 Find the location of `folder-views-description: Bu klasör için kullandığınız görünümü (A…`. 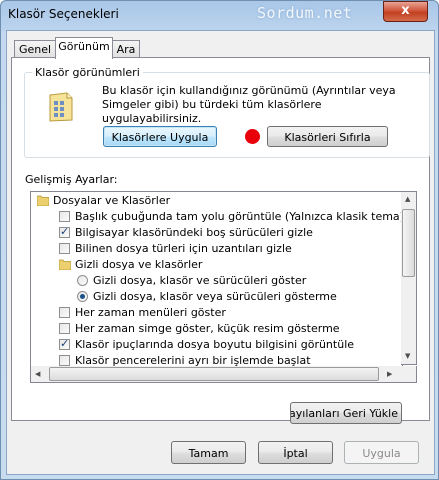

folder-views-description: Bu klasör için kullandığınız görünümü (A… is located at coordinates (249, 104).